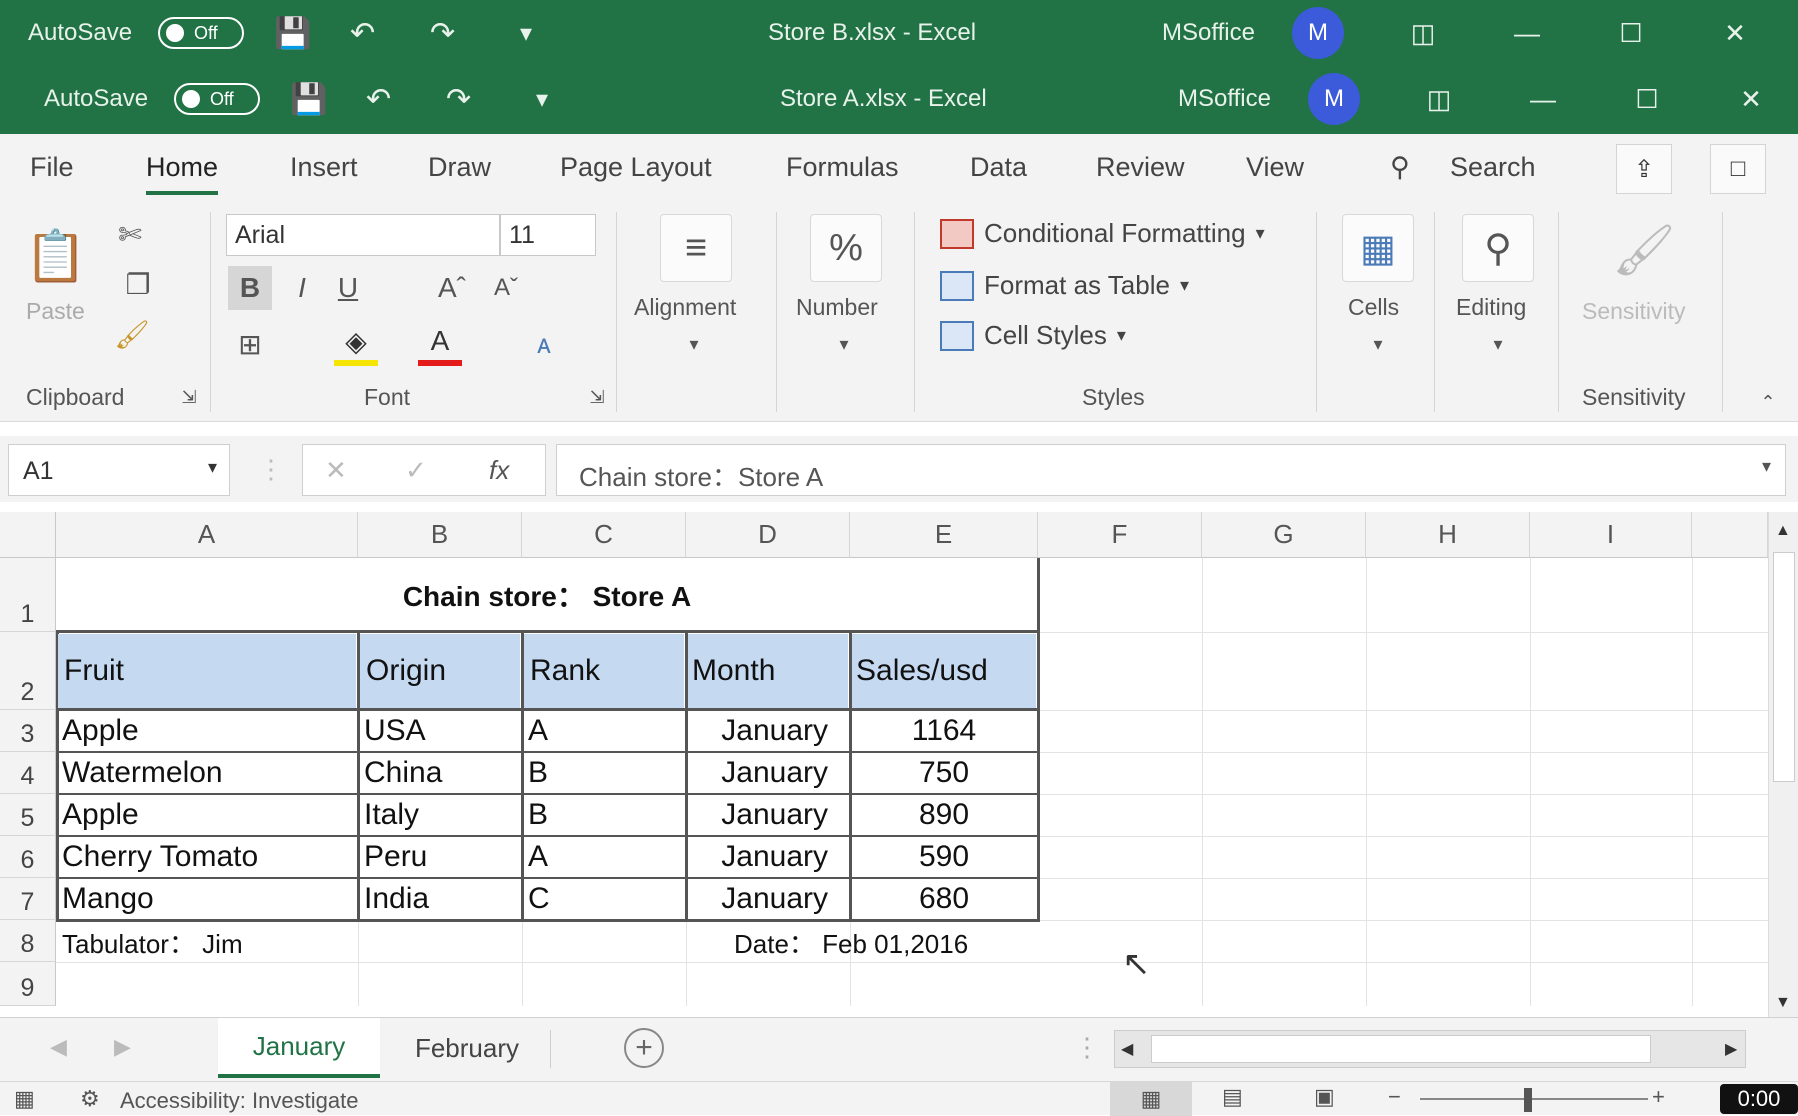 The image size is (1798, 1116). What do you see at coordinates (1634, 311) in the screenshot?
I see `sensitivity-label: Sensitivity` at bounding box center [1634, 311].